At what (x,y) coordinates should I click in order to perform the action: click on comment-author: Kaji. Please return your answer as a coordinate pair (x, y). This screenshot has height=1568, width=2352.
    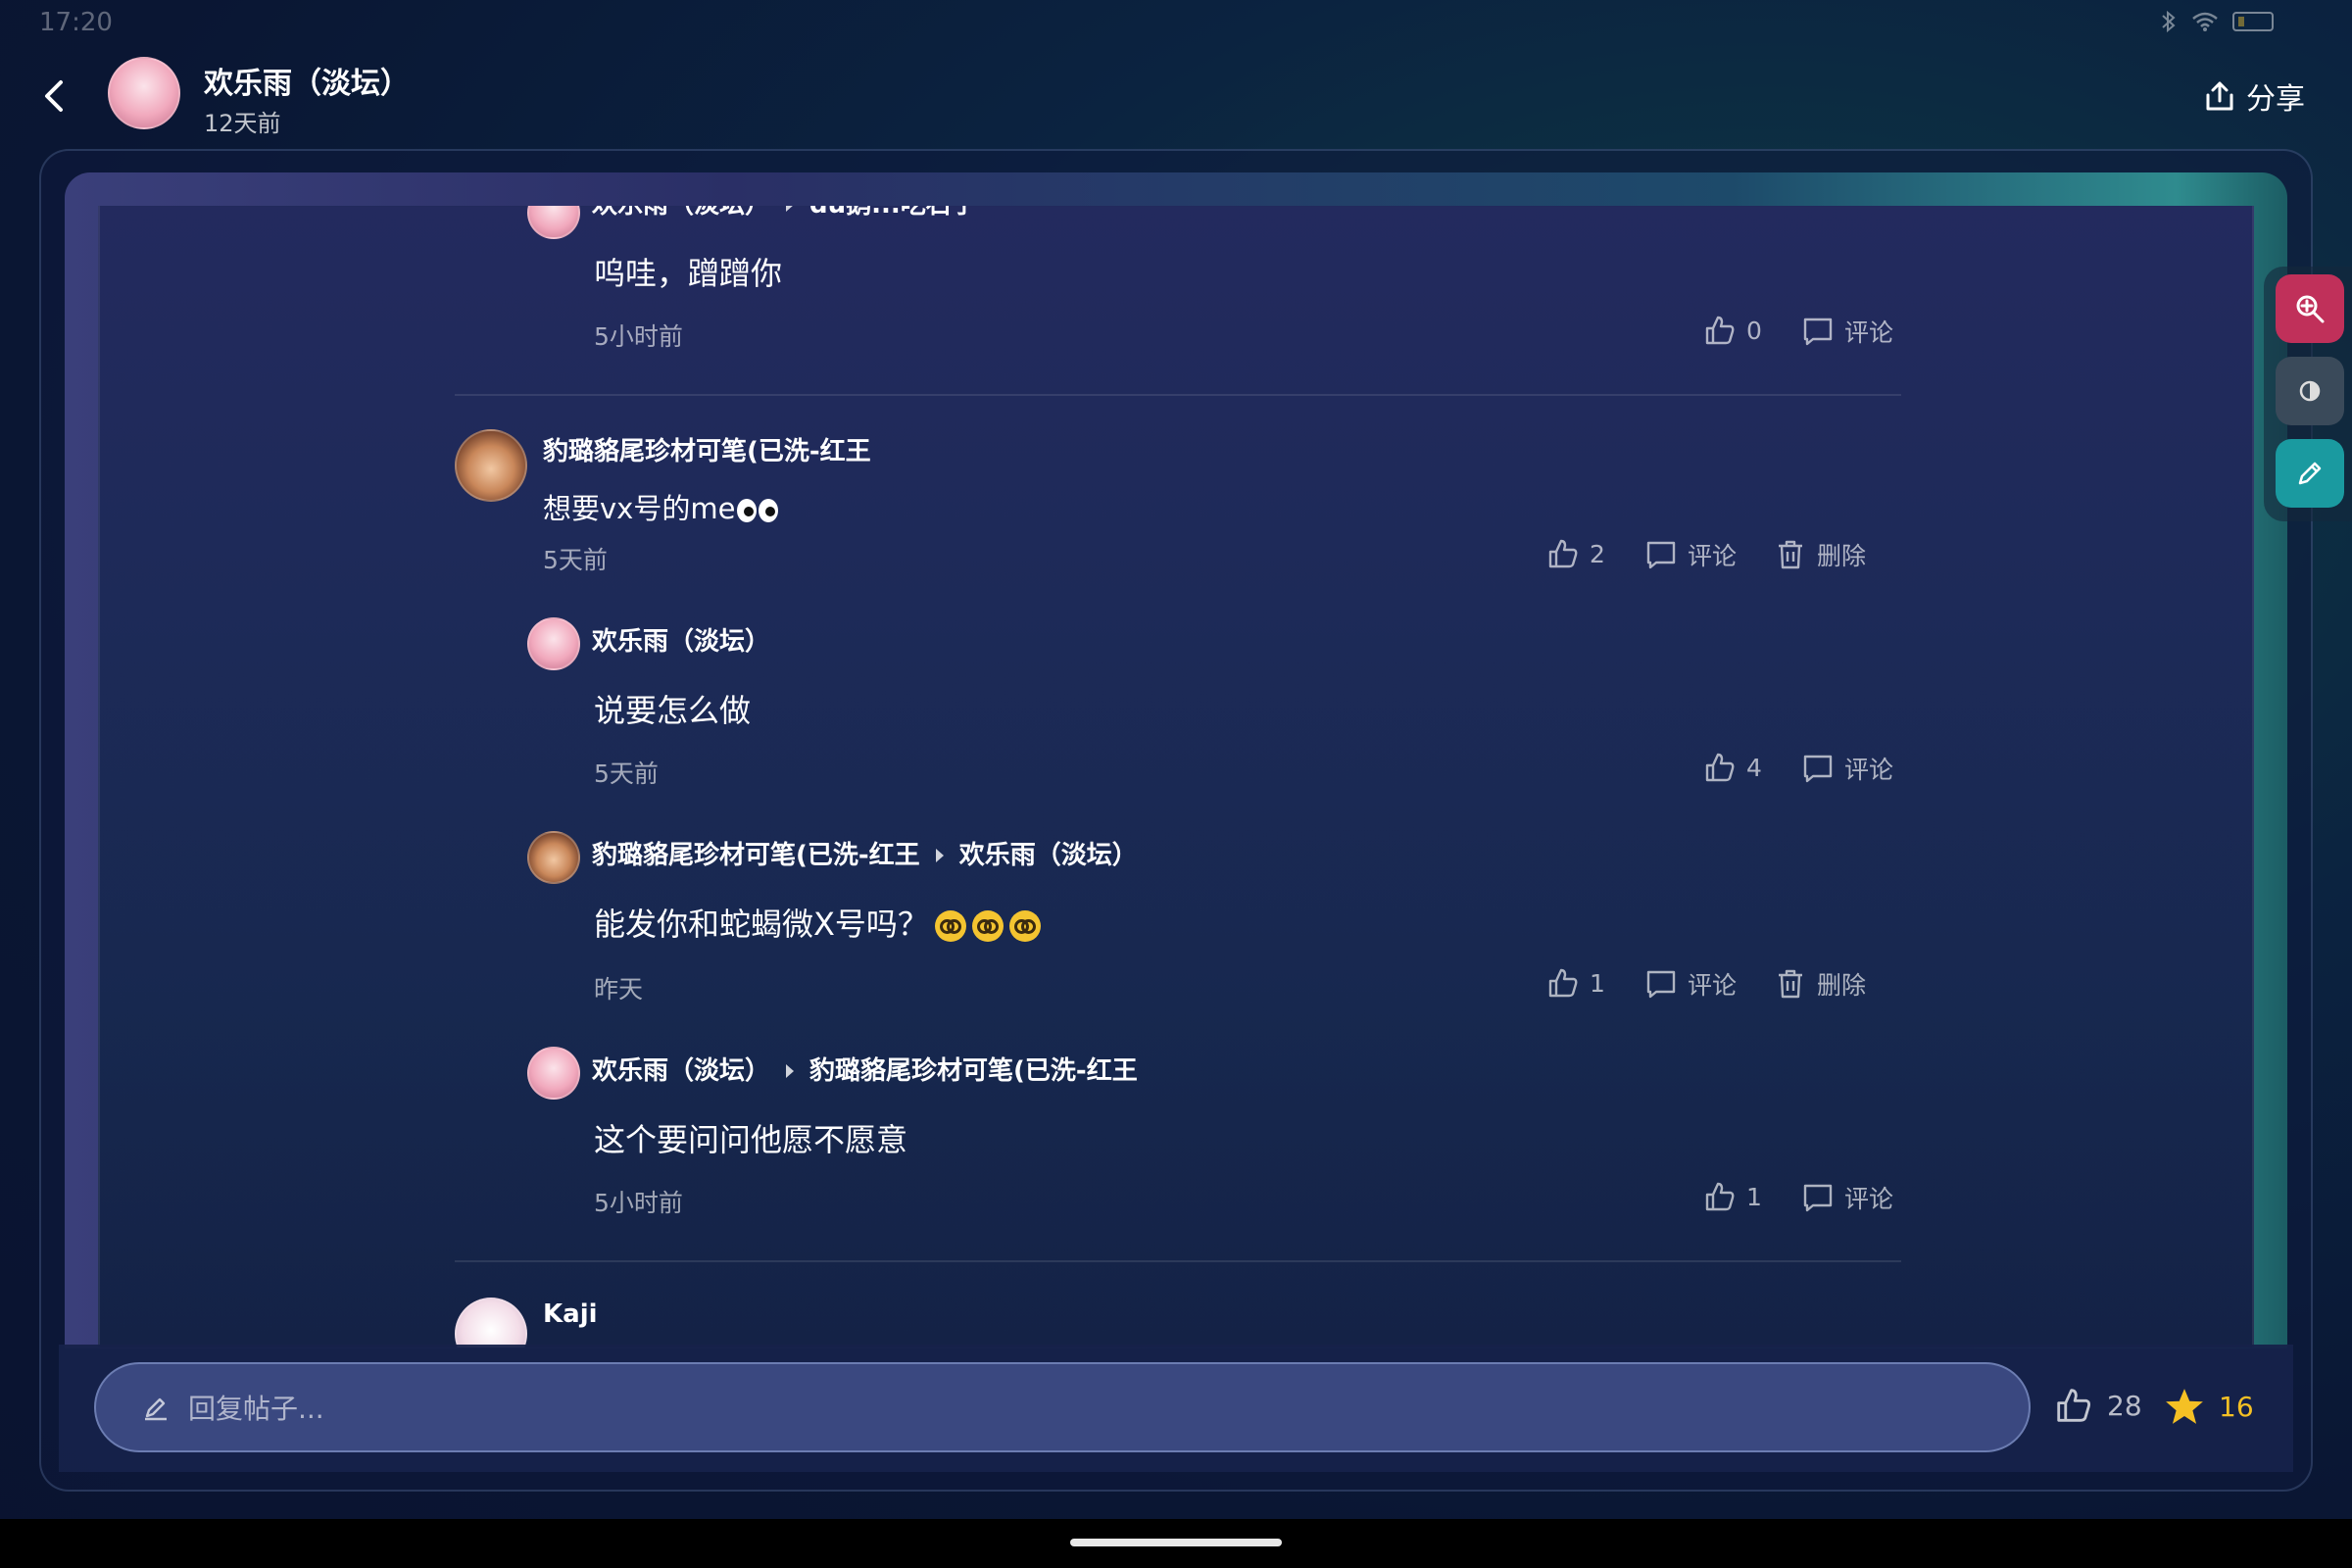
    Looking at the image, I should click on (570, 1314).